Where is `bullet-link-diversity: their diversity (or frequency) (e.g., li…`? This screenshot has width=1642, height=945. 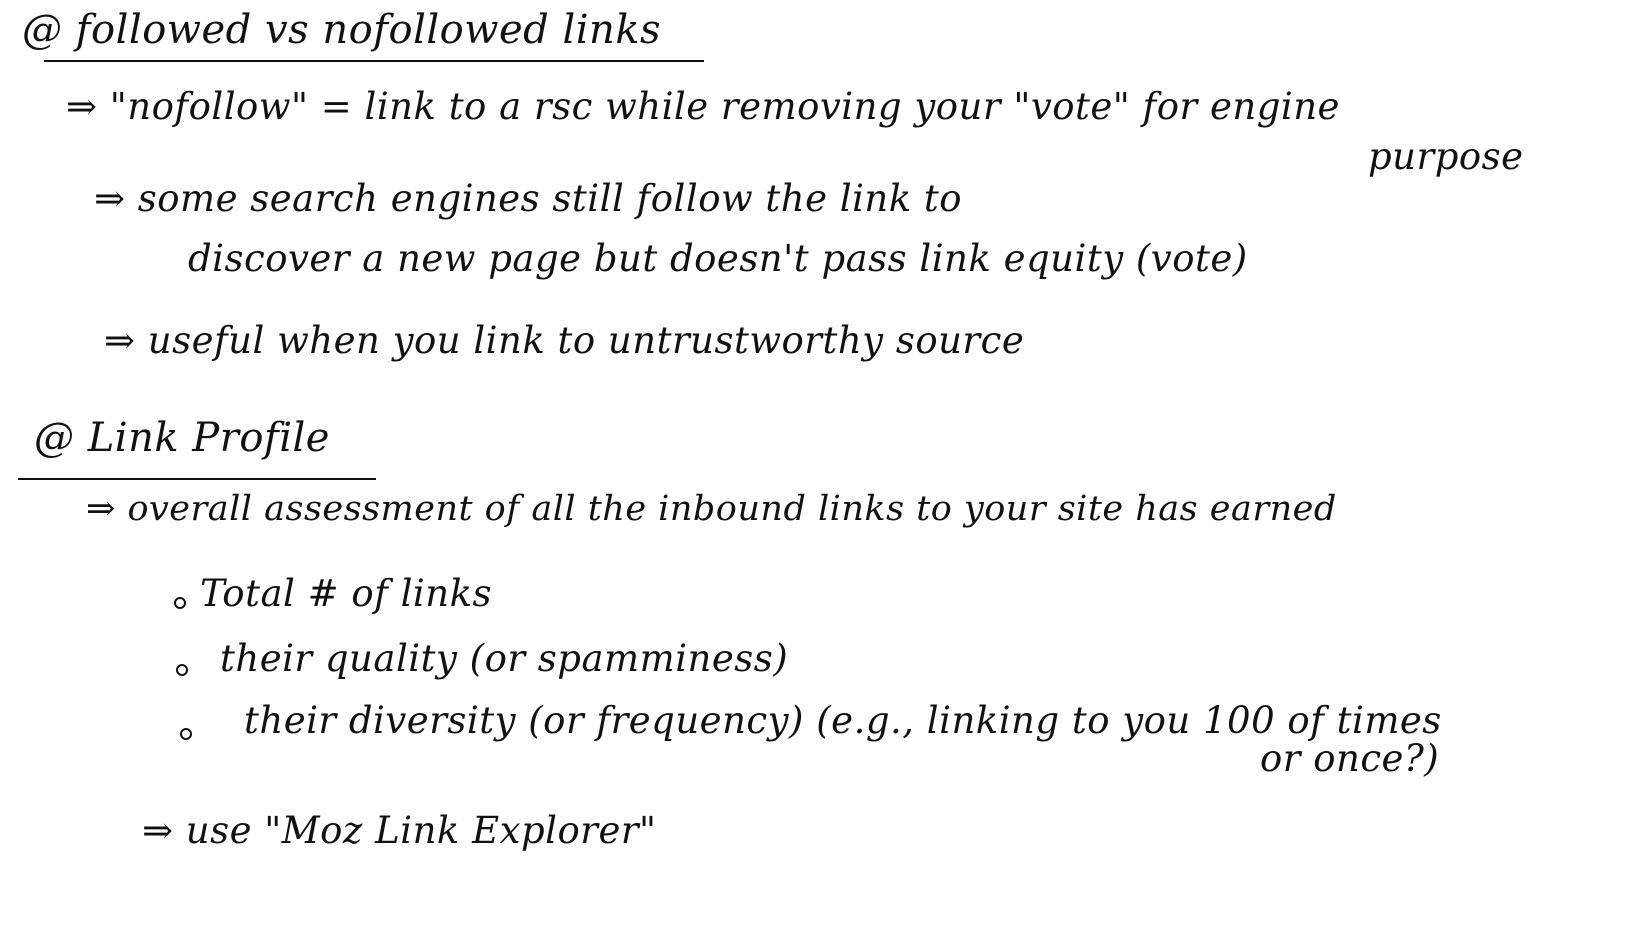 bullet-link-diversity: their diversity (or frequency) (e.g., li… is located at coordinates (843, 720).